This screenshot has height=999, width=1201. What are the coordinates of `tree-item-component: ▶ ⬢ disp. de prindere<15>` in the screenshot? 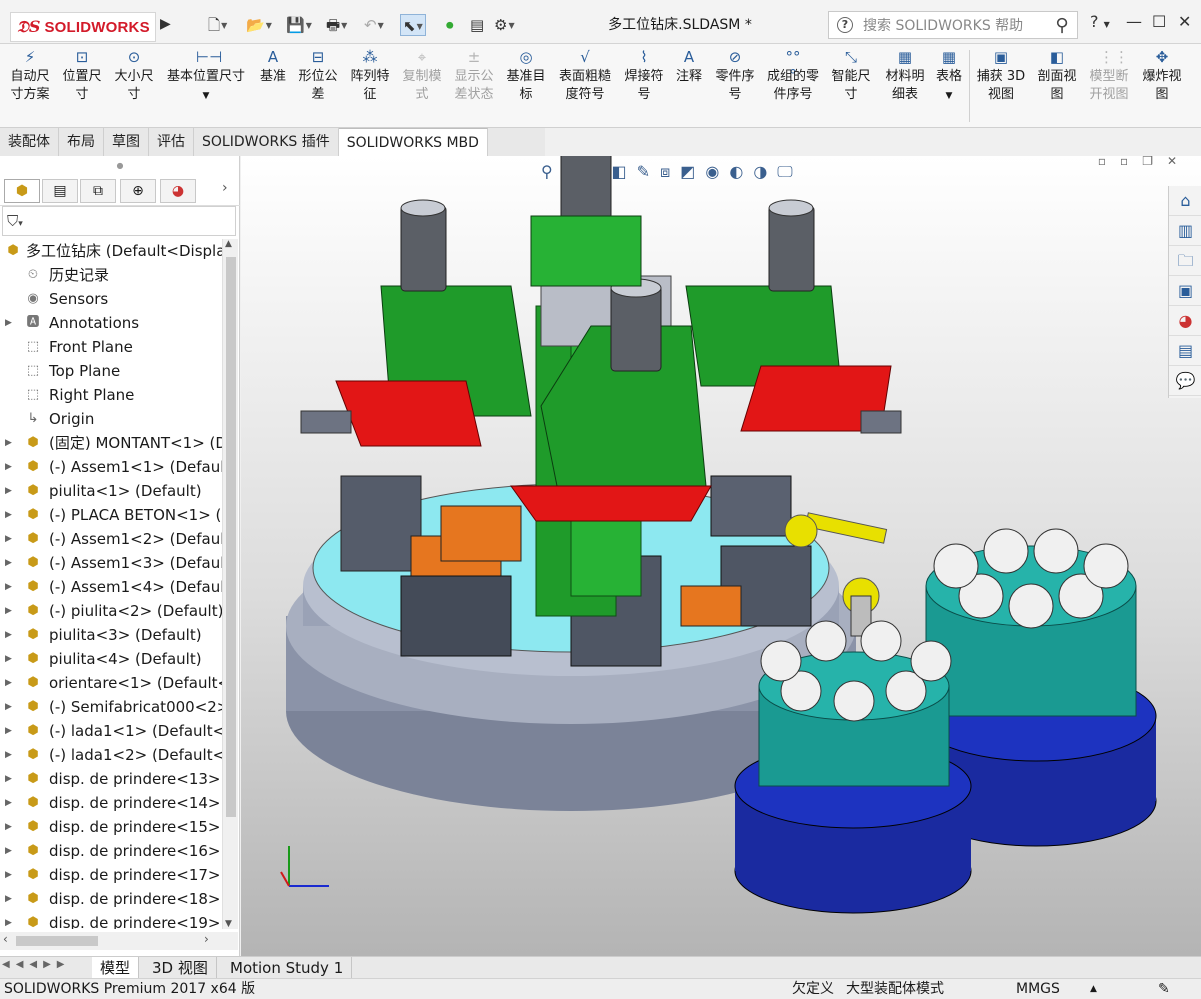 It's located at (111, 827).